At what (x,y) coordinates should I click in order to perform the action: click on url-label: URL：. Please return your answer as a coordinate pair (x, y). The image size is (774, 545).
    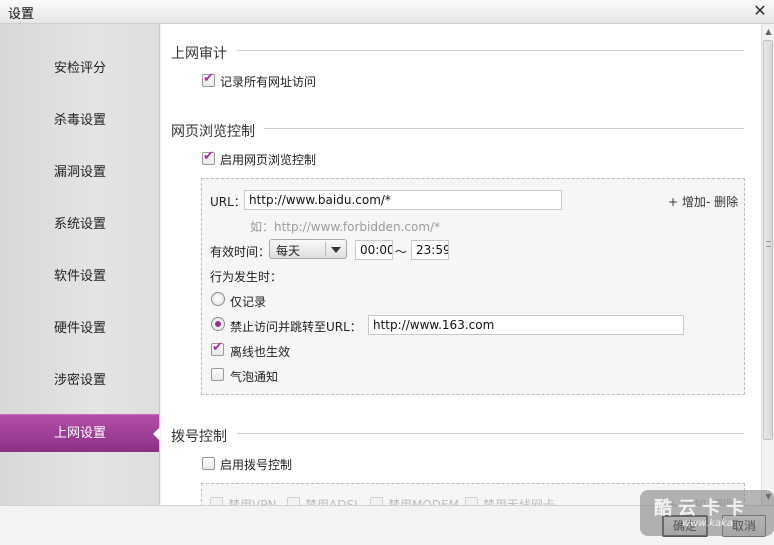
    Looking at the image, I should click on (228, 202).